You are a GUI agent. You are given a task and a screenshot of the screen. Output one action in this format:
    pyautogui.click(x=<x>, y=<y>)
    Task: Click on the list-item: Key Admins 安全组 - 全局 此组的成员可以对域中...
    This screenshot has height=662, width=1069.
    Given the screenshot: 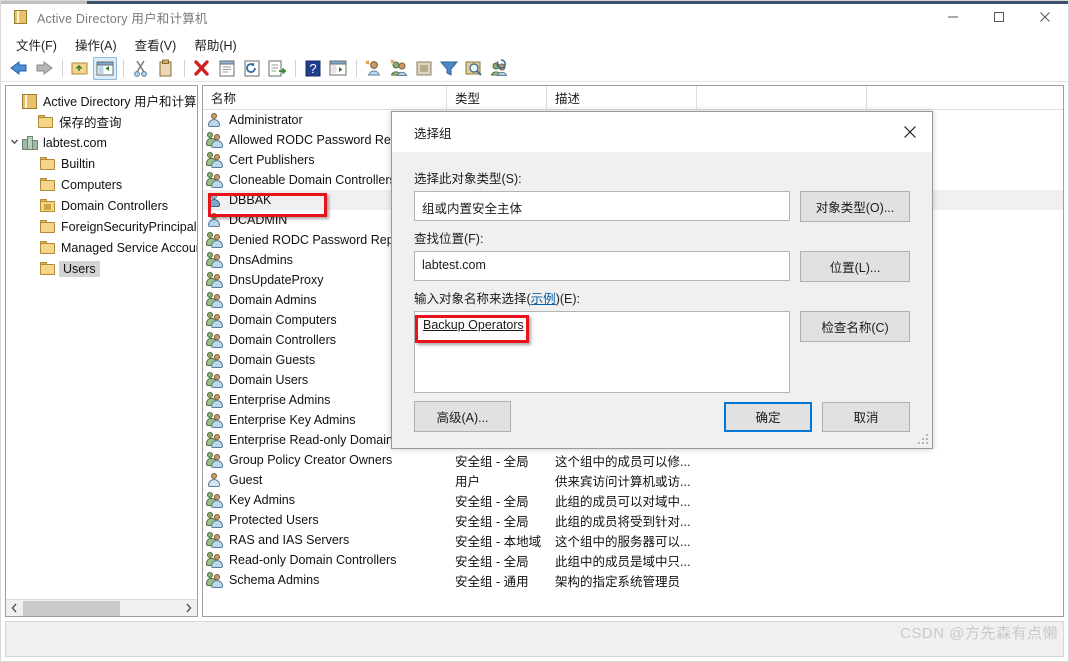 What is the action you would take?
    pyautogui.click(x=633, y=500)
    